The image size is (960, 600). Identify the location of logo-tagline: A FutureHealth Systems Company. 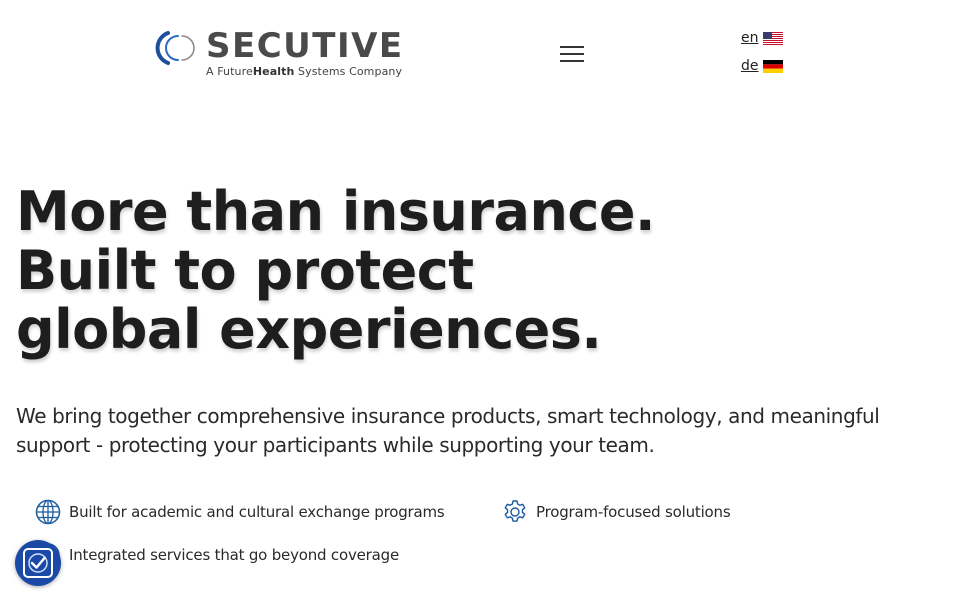
(304, 71).